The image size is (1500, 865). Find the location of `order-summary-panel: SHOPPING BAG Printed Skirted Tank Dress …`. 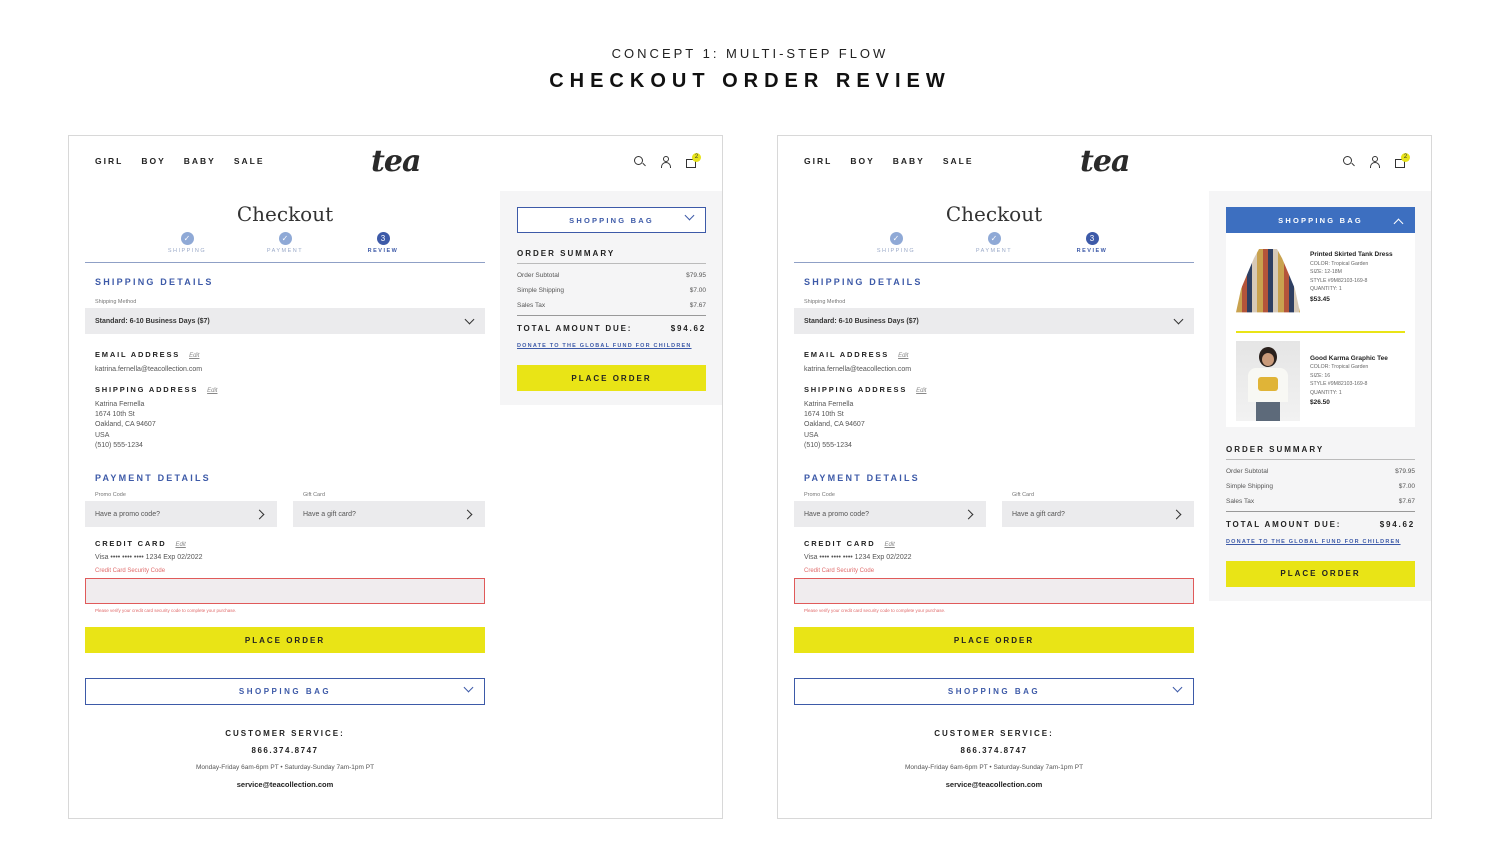

order-summary-panel: SHOPPING BAG Printed Skirted Tank Dress … is located at coordinates (1320, 396).